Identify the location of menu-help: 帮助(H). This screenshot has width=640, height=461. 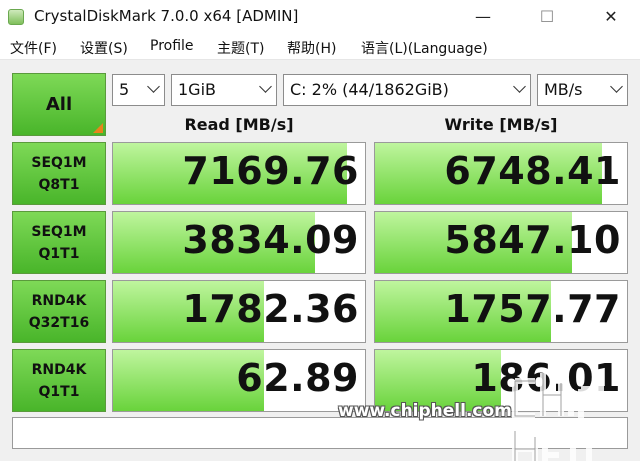
(311, 48).